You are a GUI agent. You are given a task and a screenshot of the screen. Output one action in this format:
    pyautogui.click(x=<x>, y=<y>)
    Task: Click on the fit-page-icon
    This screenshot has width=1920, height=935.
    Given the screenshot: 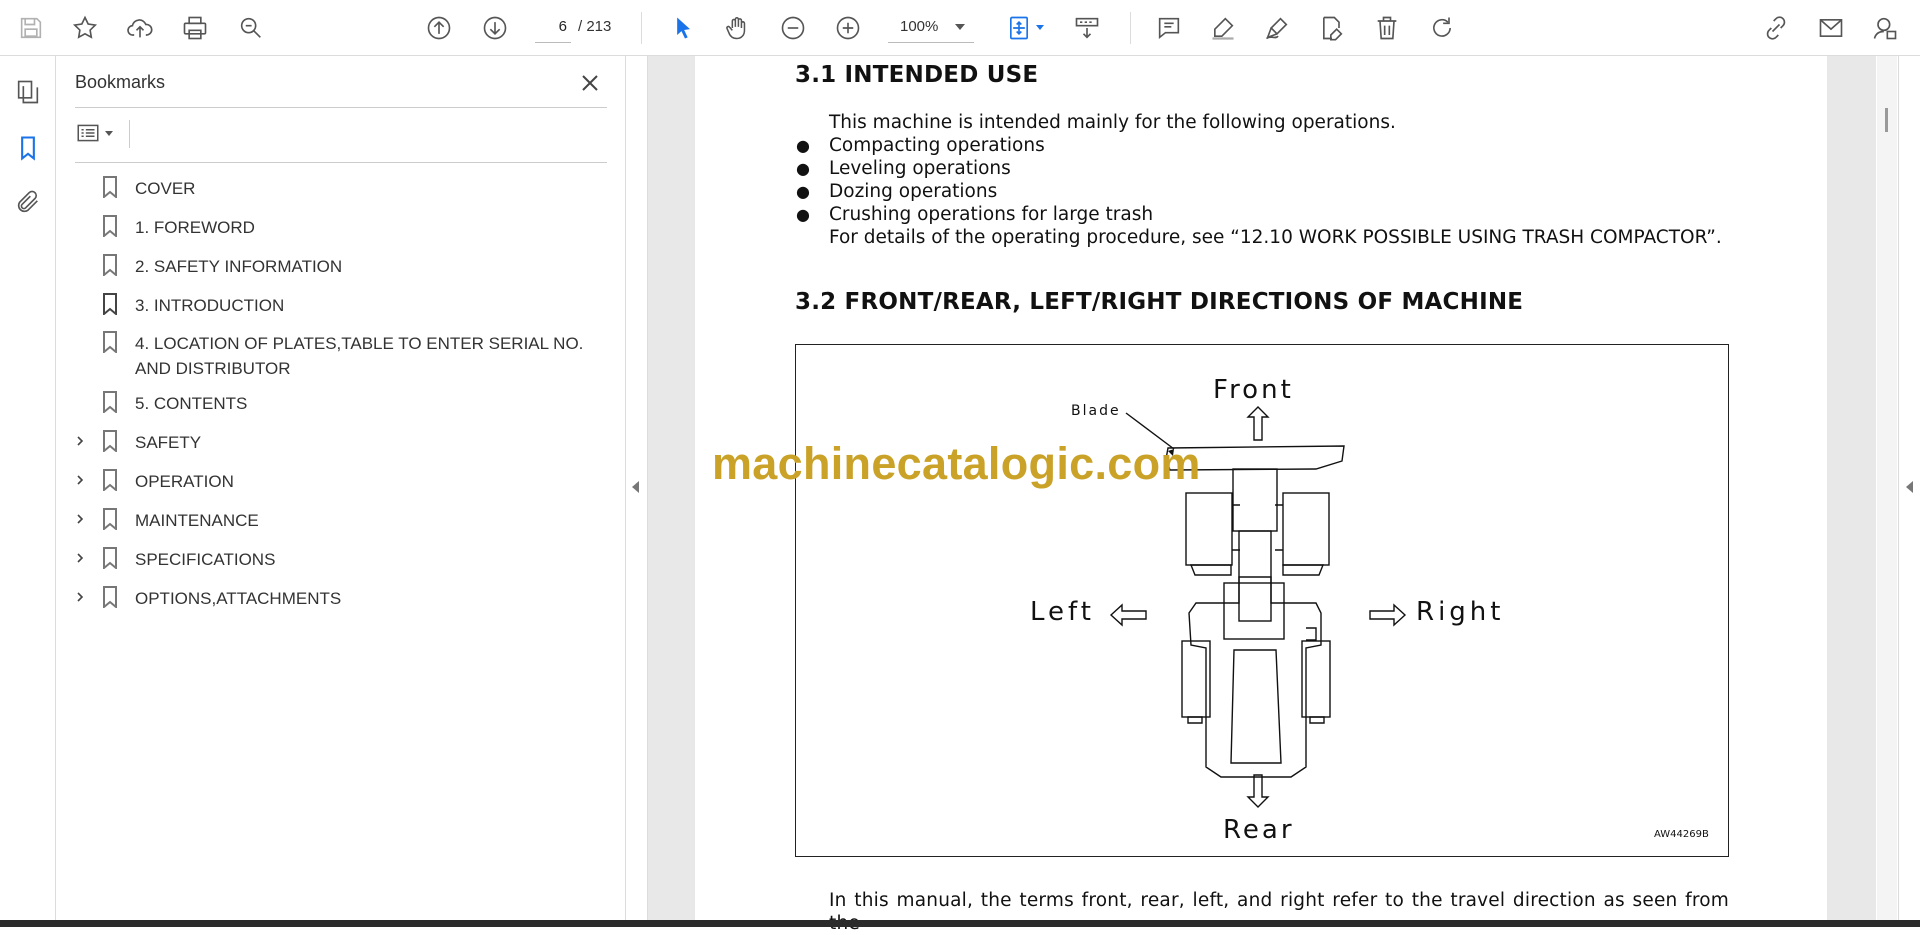 What is the action you would take?
    pyautogui.click(x=1019, y=28)
    